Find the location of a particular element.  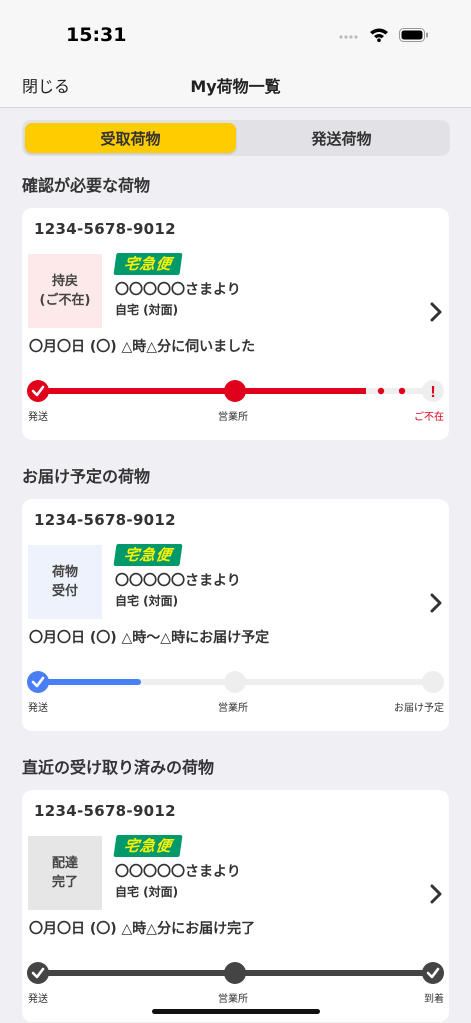

wifi-icon is located at coordinates (379, 36).